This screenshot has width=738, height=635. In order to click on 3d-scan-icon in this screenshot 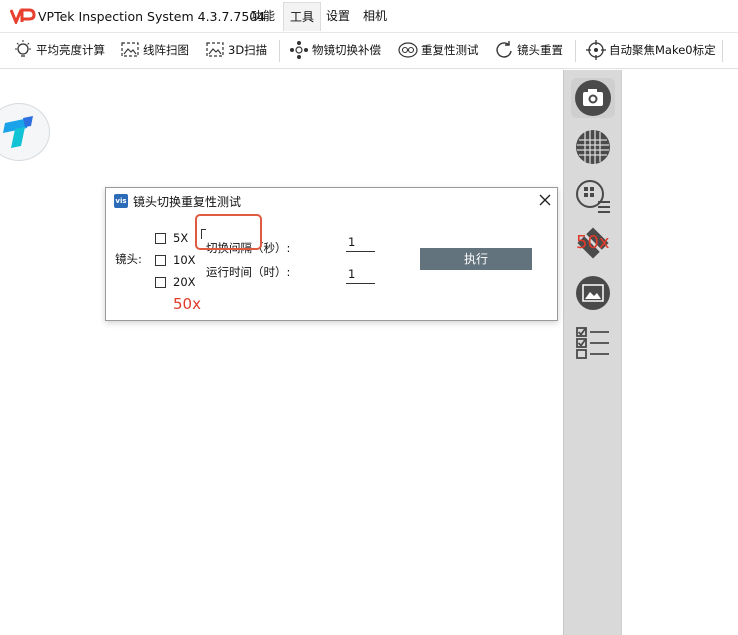, I will do `click(215, 49)`.